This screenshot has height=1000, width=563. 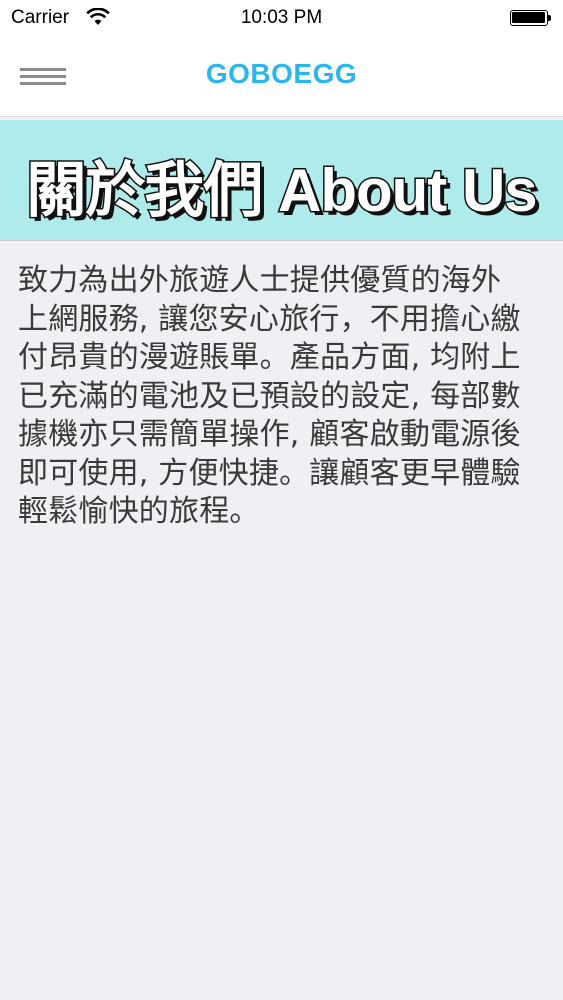 I want to click on description-line: 上網服務, 讓您安心旅行，不用擔心繳, so click(x=269, y=319).